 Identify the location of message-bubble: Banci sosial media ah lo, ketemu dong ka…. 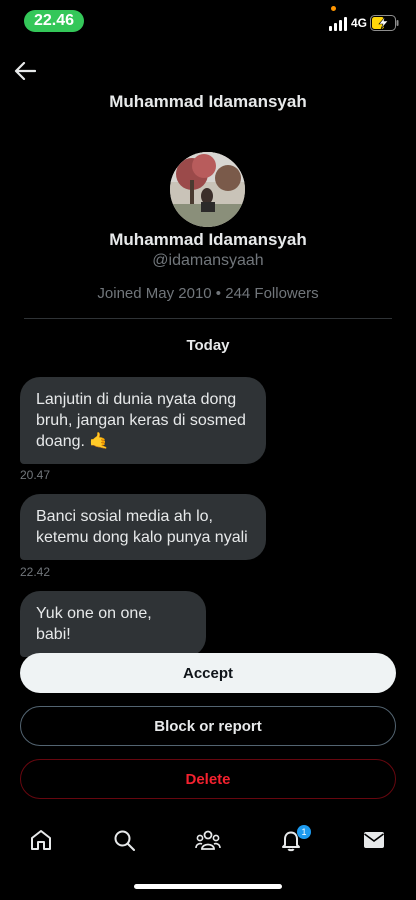
(143, 527).